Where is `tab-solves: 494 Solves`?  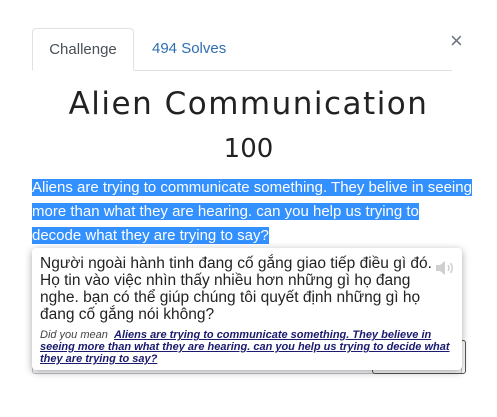 tab-solves: 494 Solves is located at coordinates (189, 49).